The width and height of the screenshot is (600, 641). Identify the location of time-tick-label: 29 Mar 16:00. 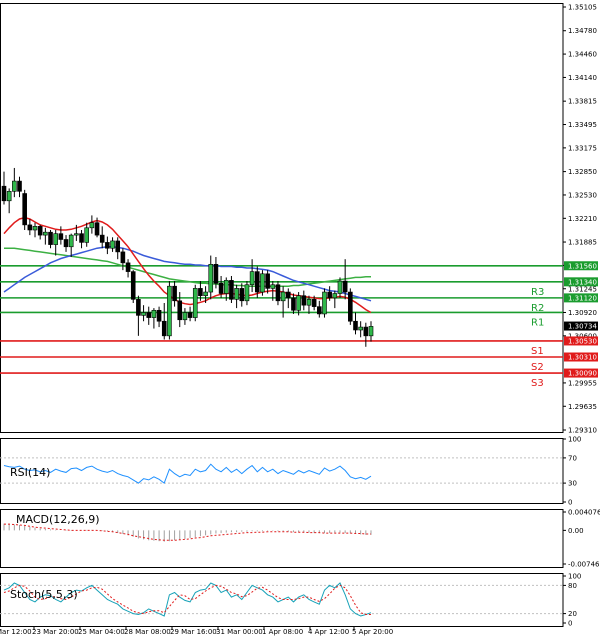
(193, 632).